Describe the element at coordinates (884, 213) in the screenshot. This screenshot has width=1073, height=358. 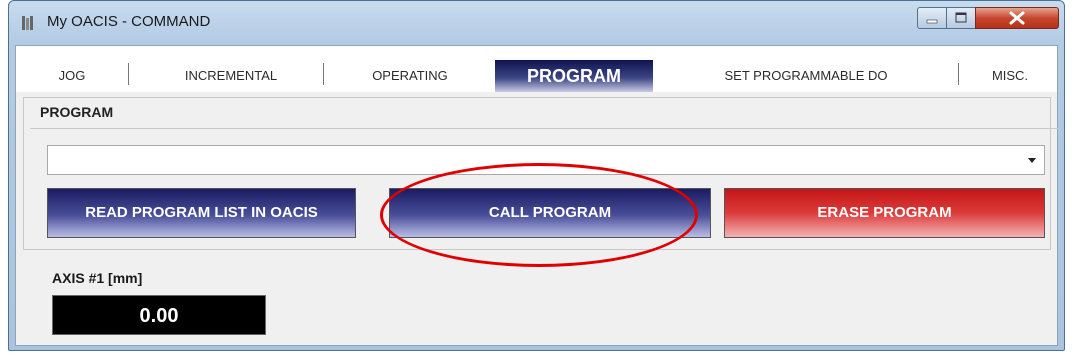
I see `erase-program-button: ERASE PROGRAM` at that location.